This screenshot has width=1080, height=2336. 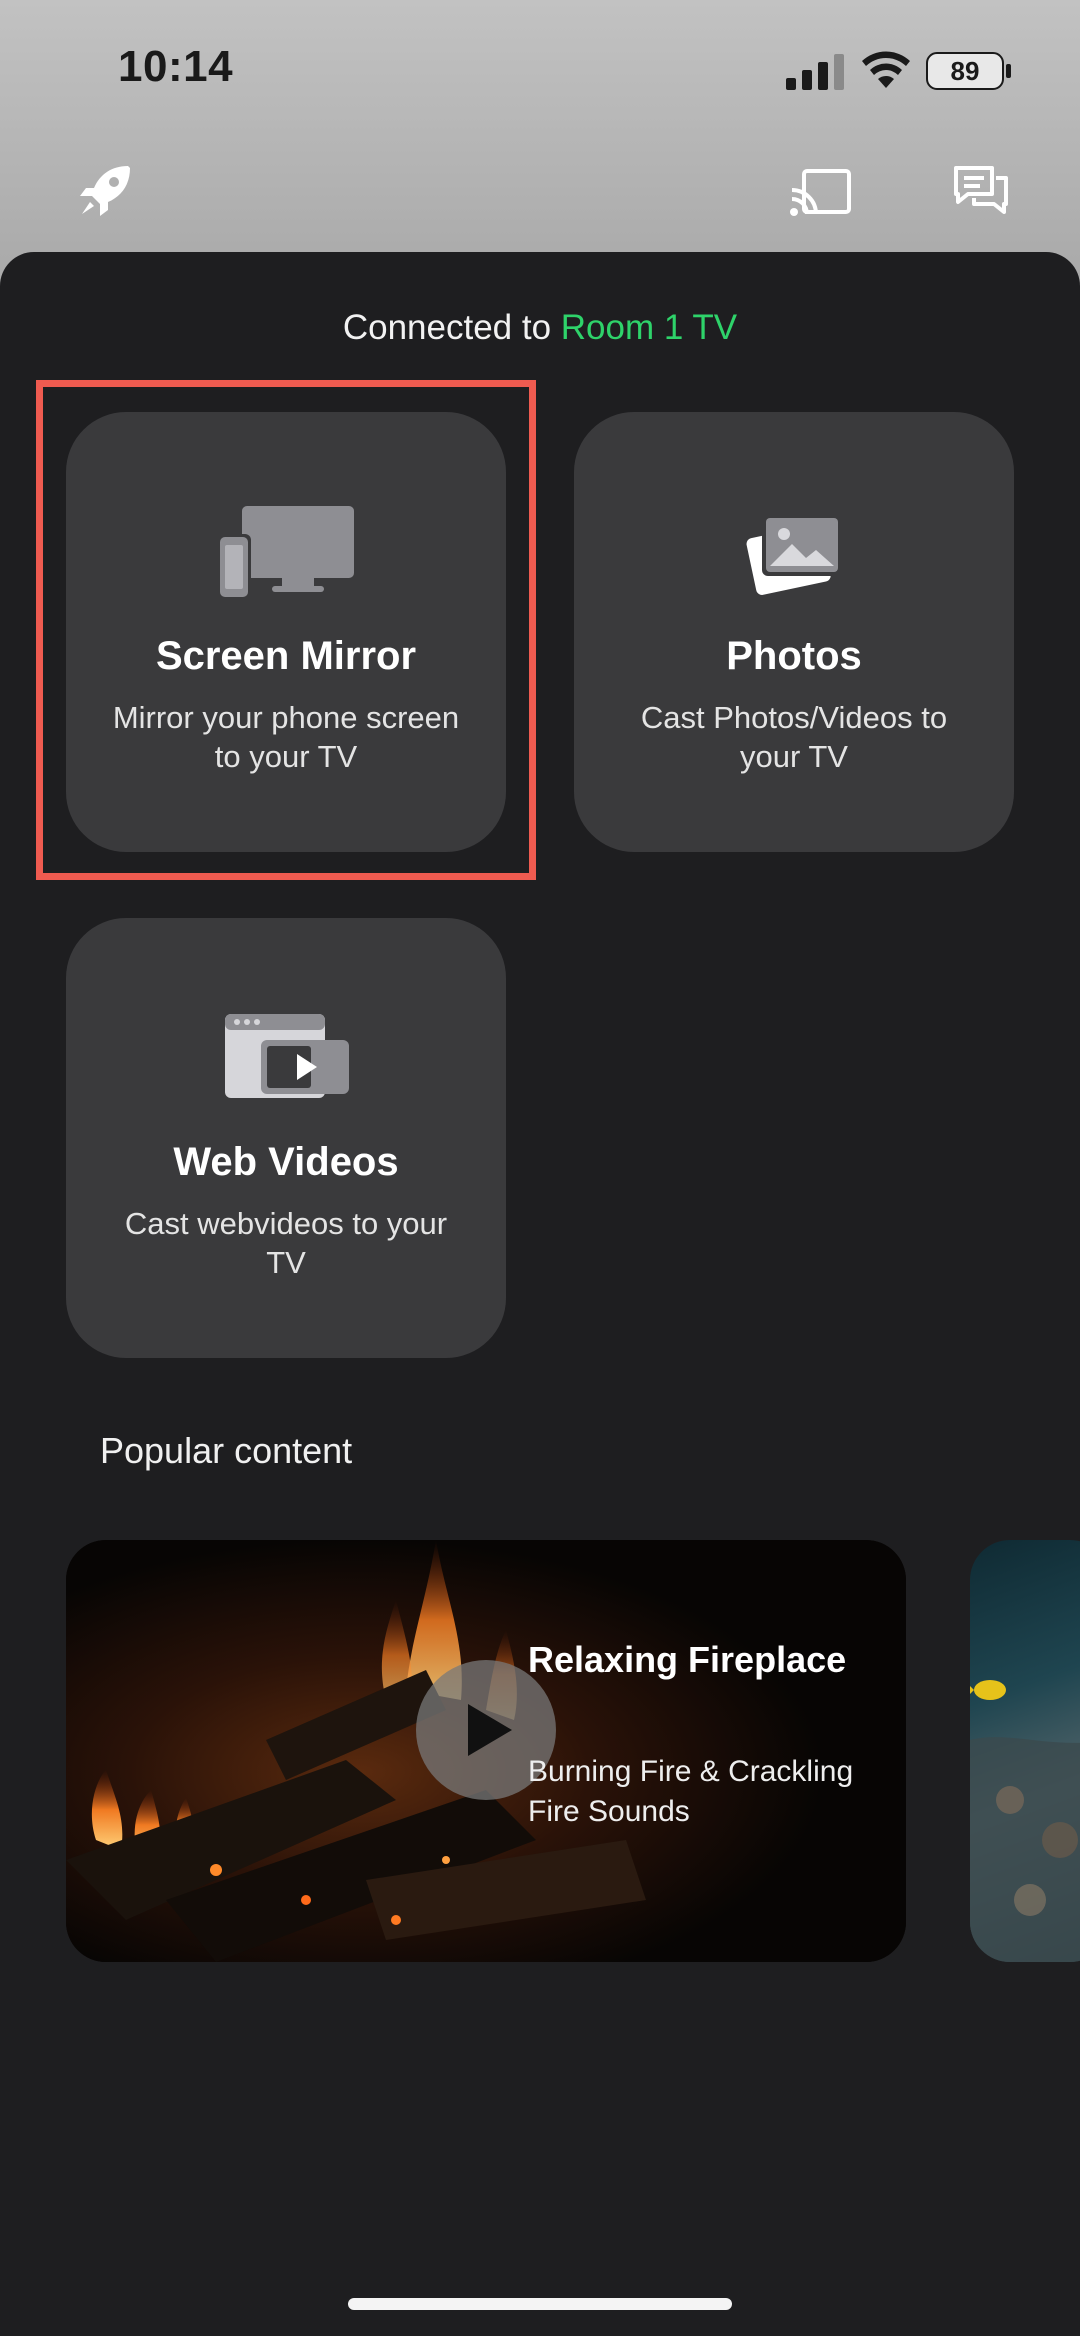 I want to click on content-card-partial, so click(x=1025, y=1751).